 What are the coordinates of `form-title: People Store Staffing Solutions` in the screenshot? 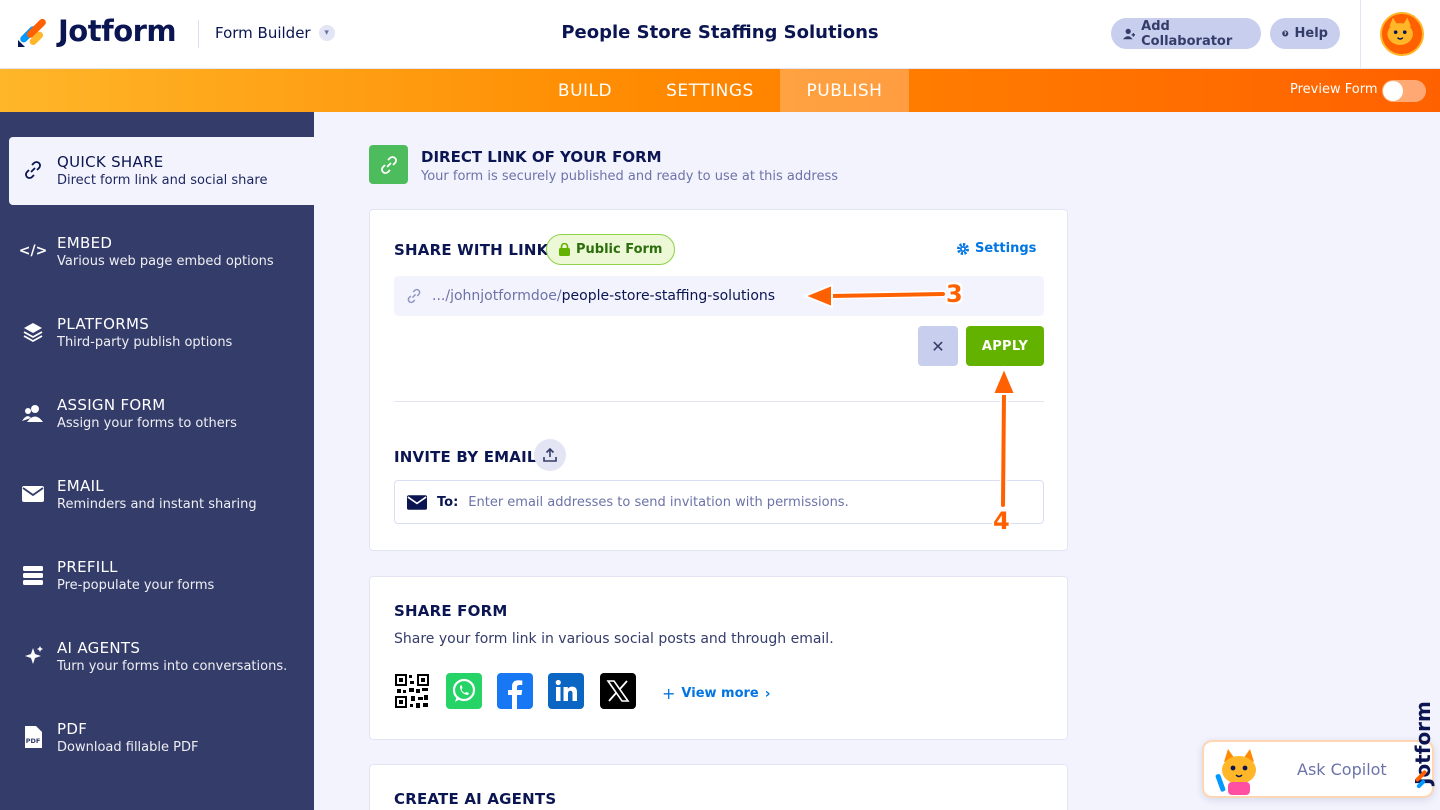 It's located at (719, 32).